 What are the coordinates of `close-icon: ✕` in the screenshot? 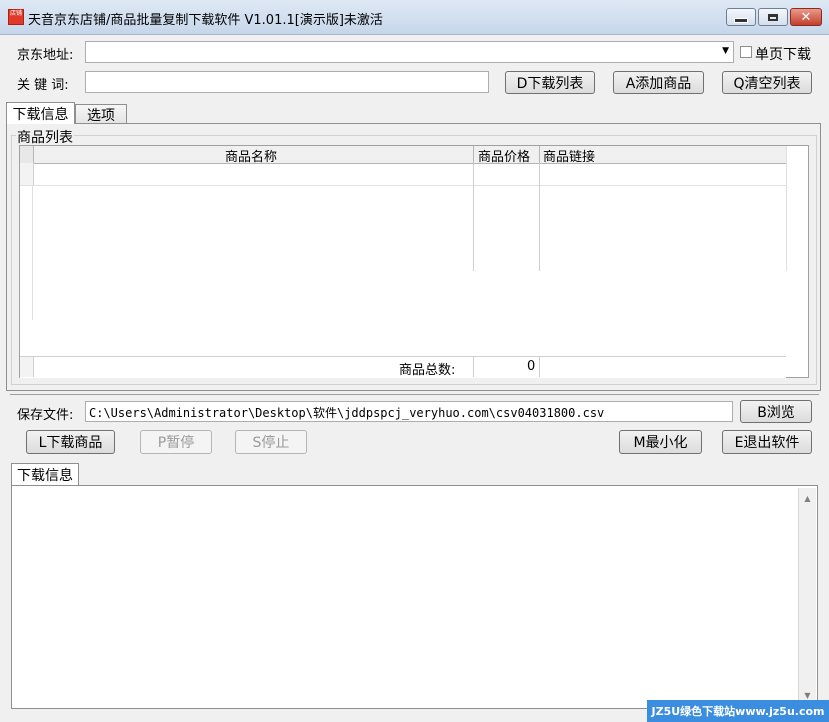 It's located at (806, 17).